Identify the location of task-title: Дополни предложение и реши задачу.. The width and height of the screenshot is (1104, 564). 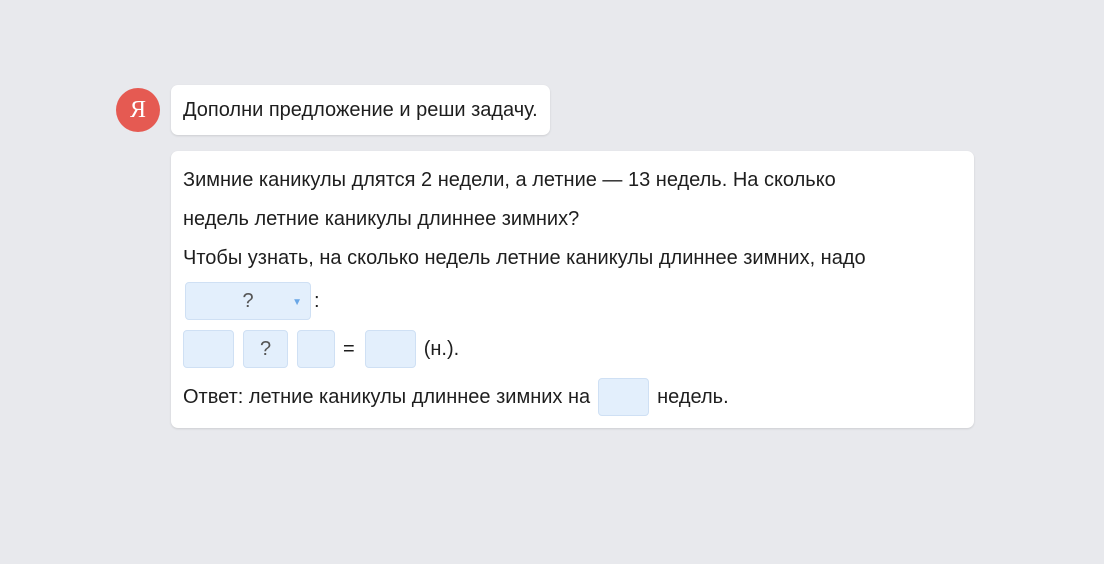
(360, 109).